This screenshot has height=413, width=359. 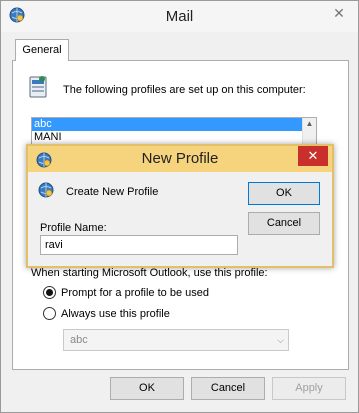 I want to click on mail-titlebar: Mail ✕, so click(x=179, y=16).